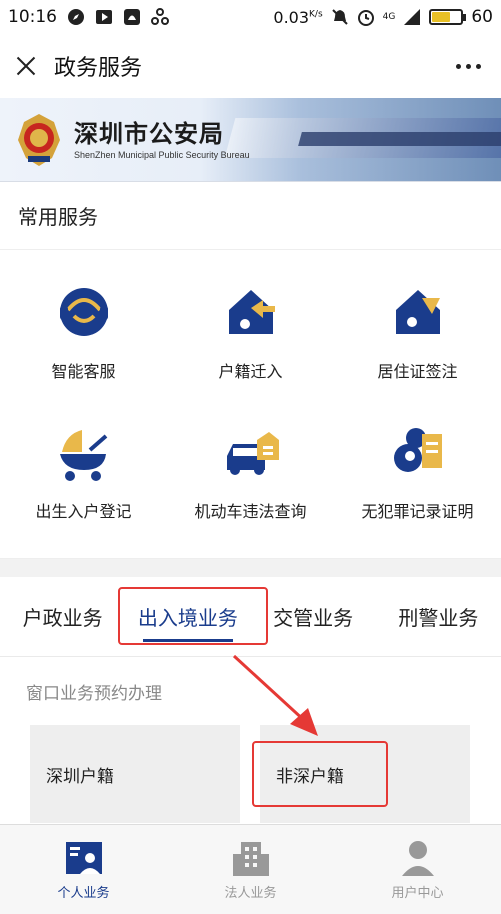 Image resolution: width=501 pixels, height=914 pixels. I want to click on building-icon, so click(250, 859).